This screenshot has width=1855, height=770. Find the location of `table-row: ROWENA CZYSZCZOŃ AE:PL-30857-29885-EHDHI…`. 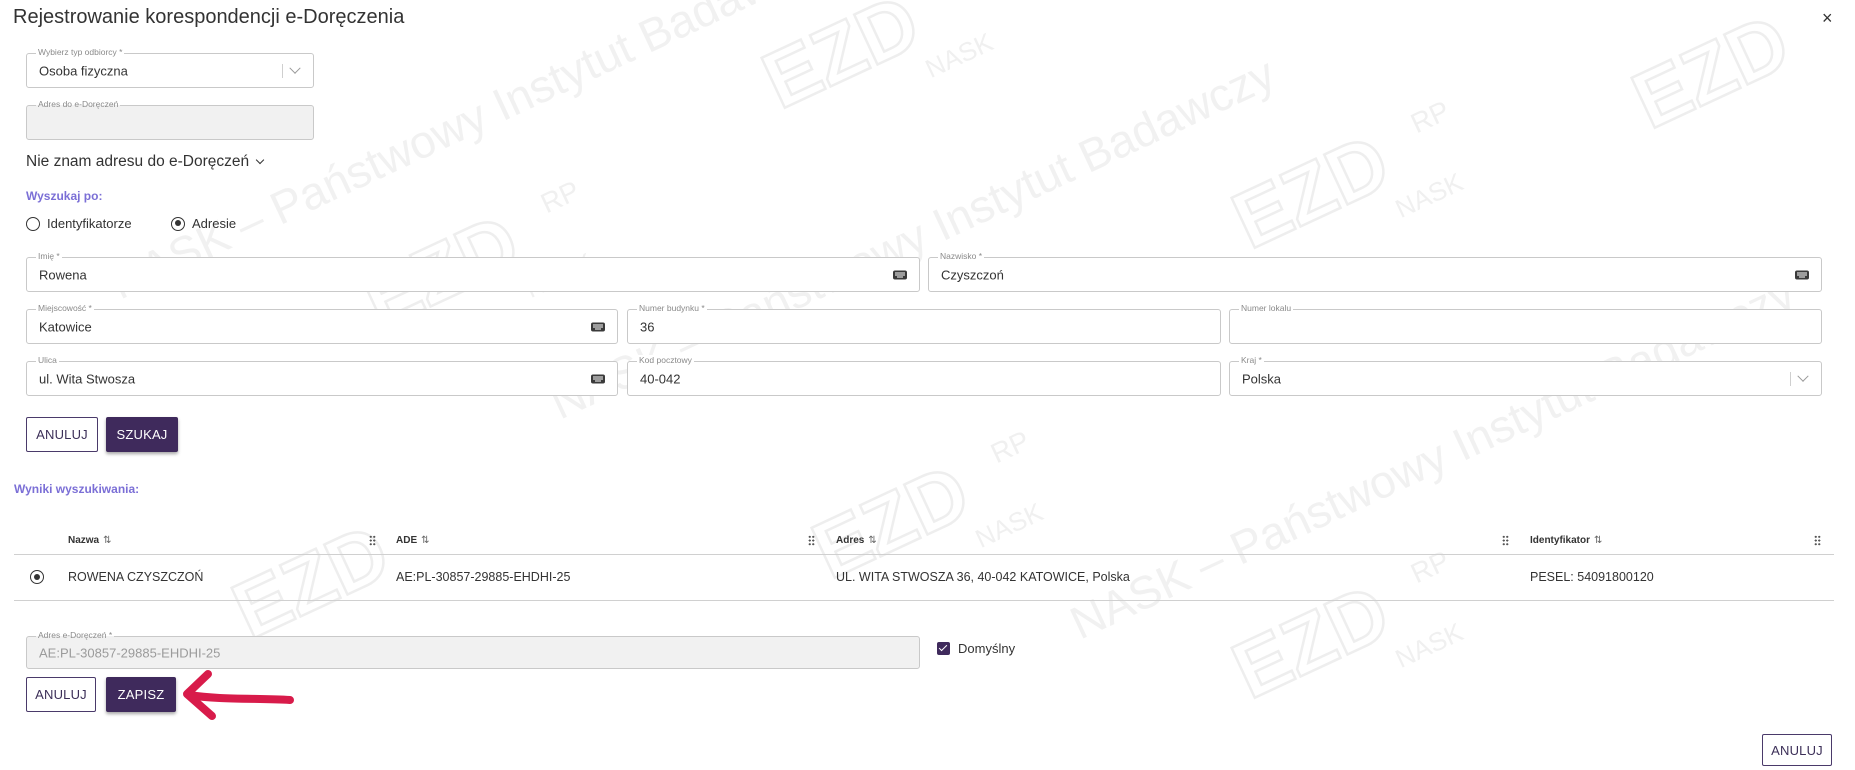

table-row: ROWENA CZYSZCZOŃ AE:PL-30857-29885-EHDHI… is located at coordinates (924, 577).